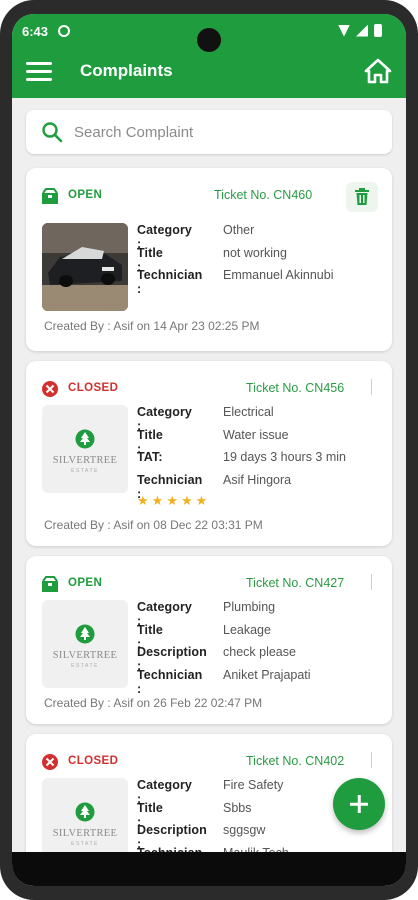 The width and height of the screenshot is (418, 900). What do you see at coordinates (278, 275) in the screenshot?
I see `detail-value: Emmanuel Akinnubi` at bounding box center [278, 275].